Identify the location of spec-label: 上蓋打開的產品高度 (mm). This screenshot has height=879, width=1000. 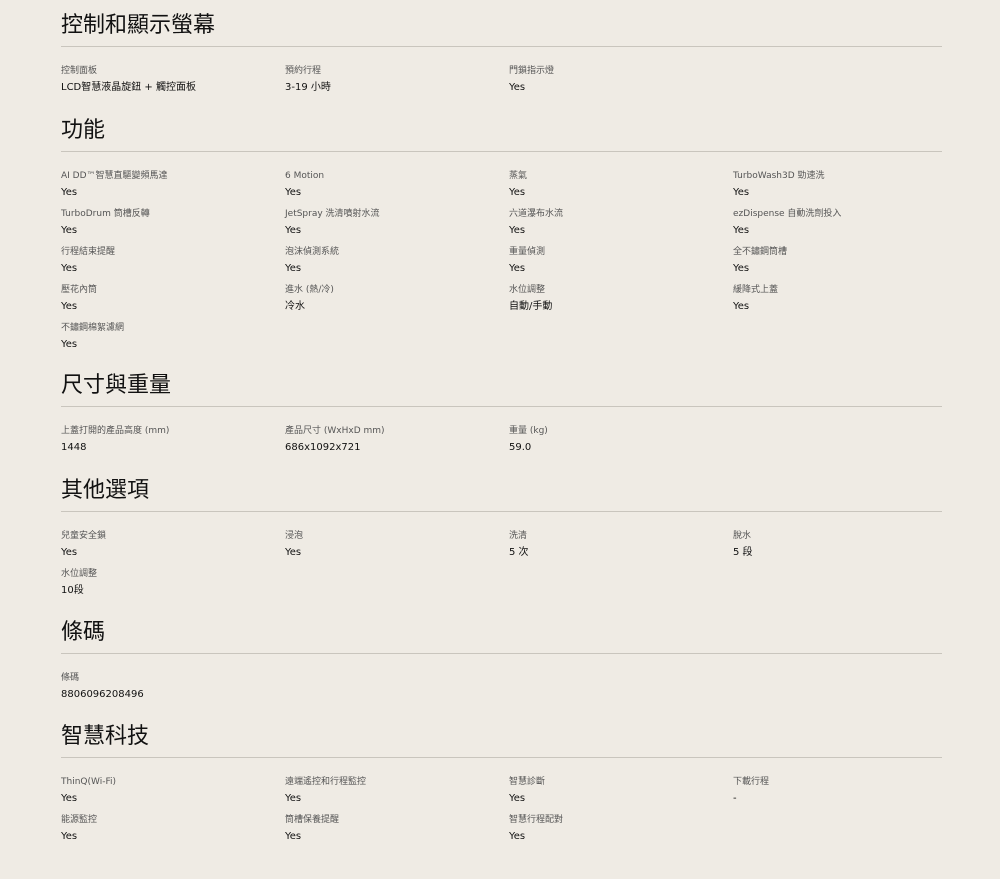
(115, 431).